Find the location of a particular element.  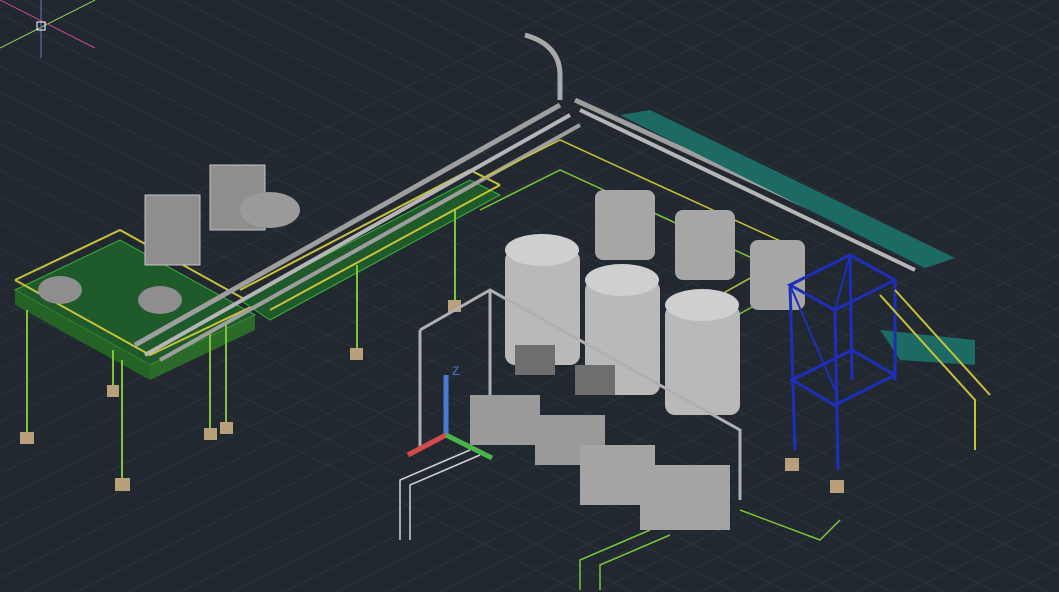

ucs-axis-label: Z is located at coordinates (455, 371).